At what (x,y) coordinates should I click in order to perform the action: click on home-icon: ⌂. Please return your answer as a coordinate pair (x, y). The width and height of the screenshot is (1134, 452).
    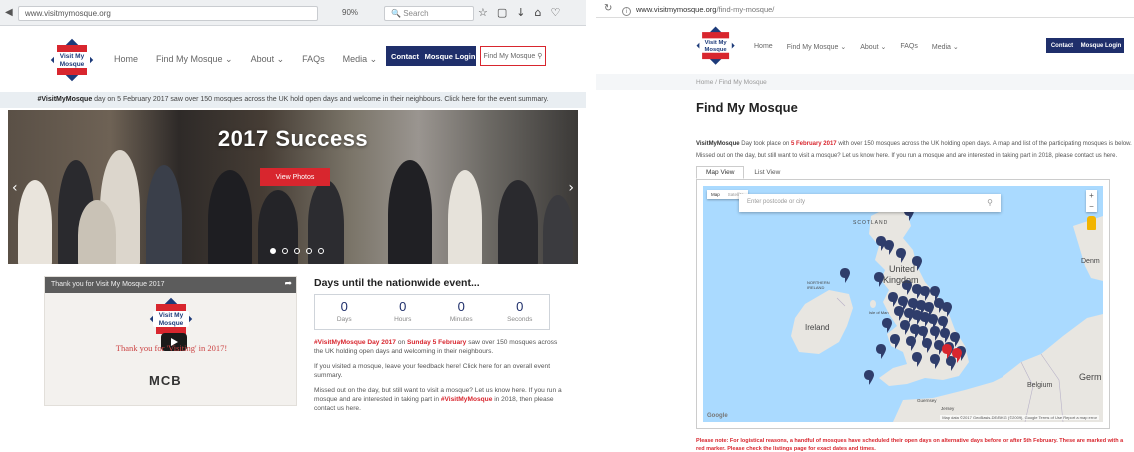
    Looking at the image, I should click on (538, 12).